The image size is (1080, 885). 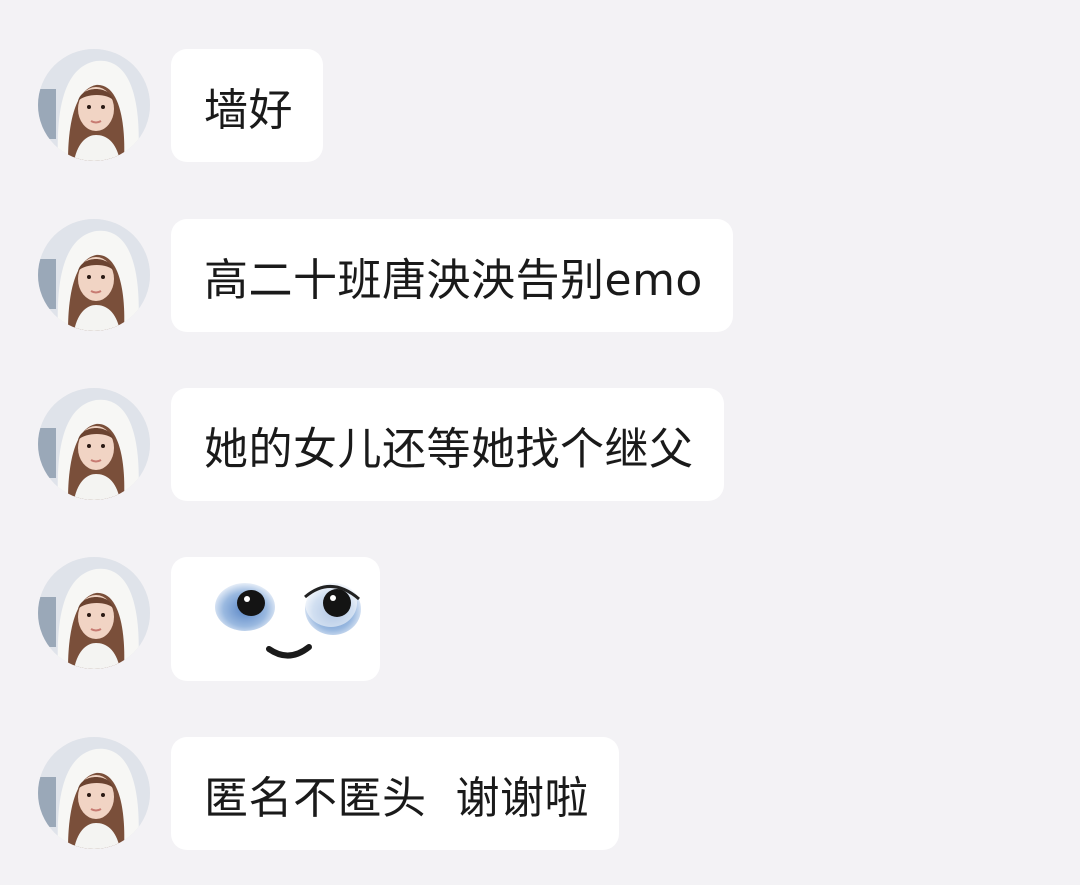 I want to click on message-row: 墙好, so click(x=180, y=105).